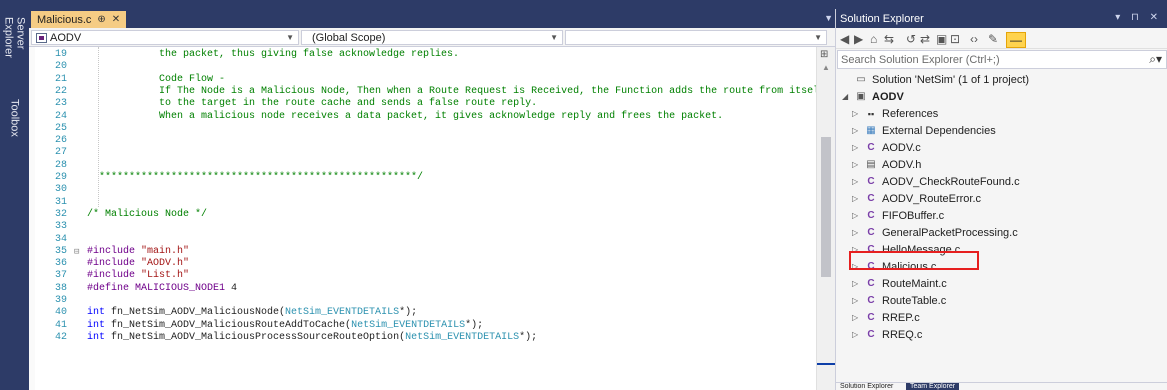 This screenshot has width=1167, height=390. I want to click on close-icon: ✕, so click(116, 19).